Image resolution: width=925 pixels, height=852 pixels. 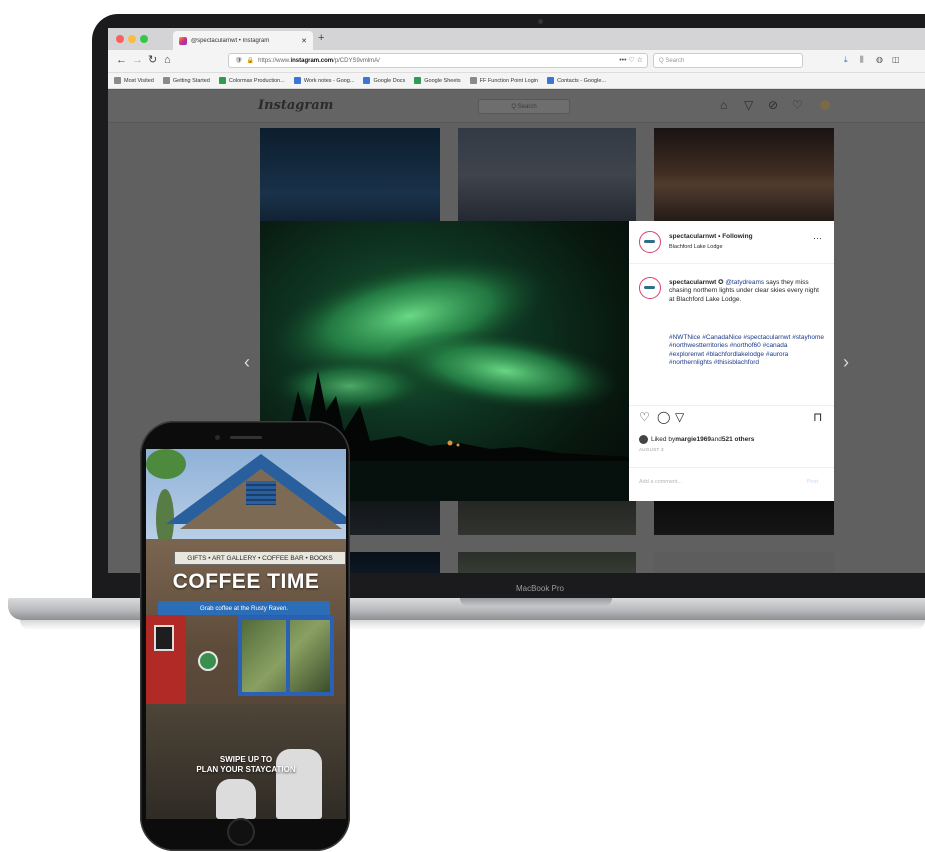 I want to click on direct-message-icon: ▽, so click(x=748, y=105).